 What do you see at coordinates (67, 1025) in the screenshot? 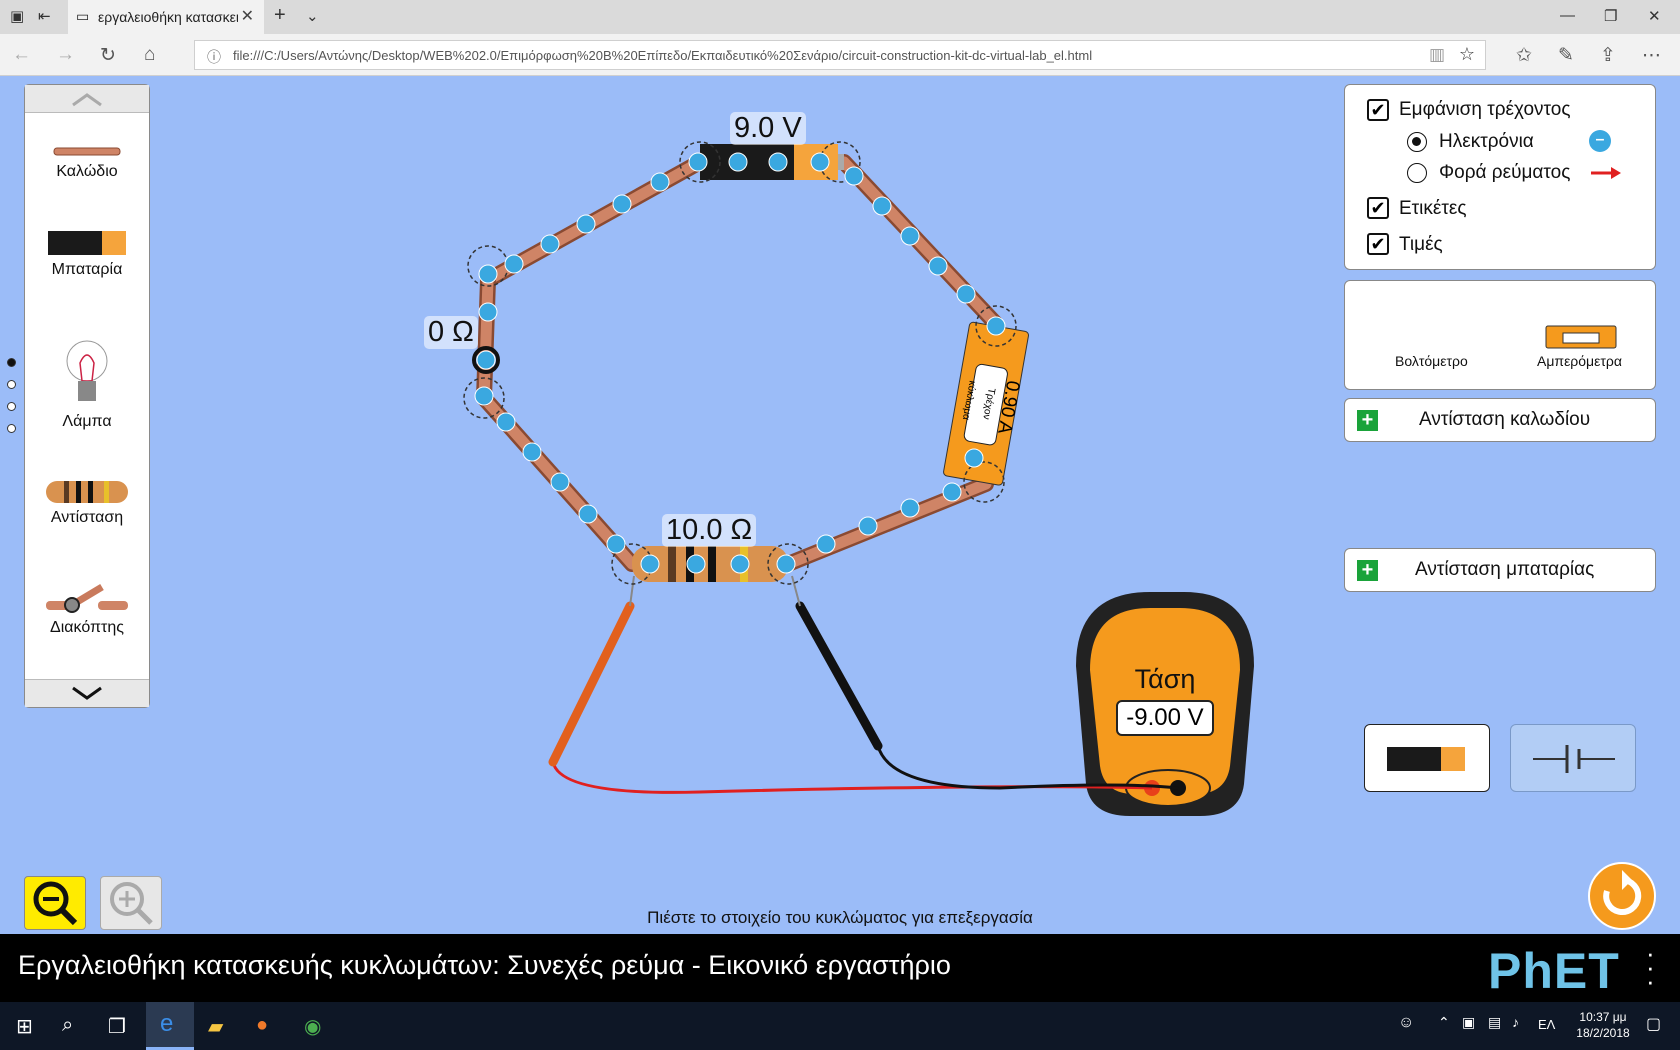
I see `search-icon: ⌕` at bounding box center [67, 1025].